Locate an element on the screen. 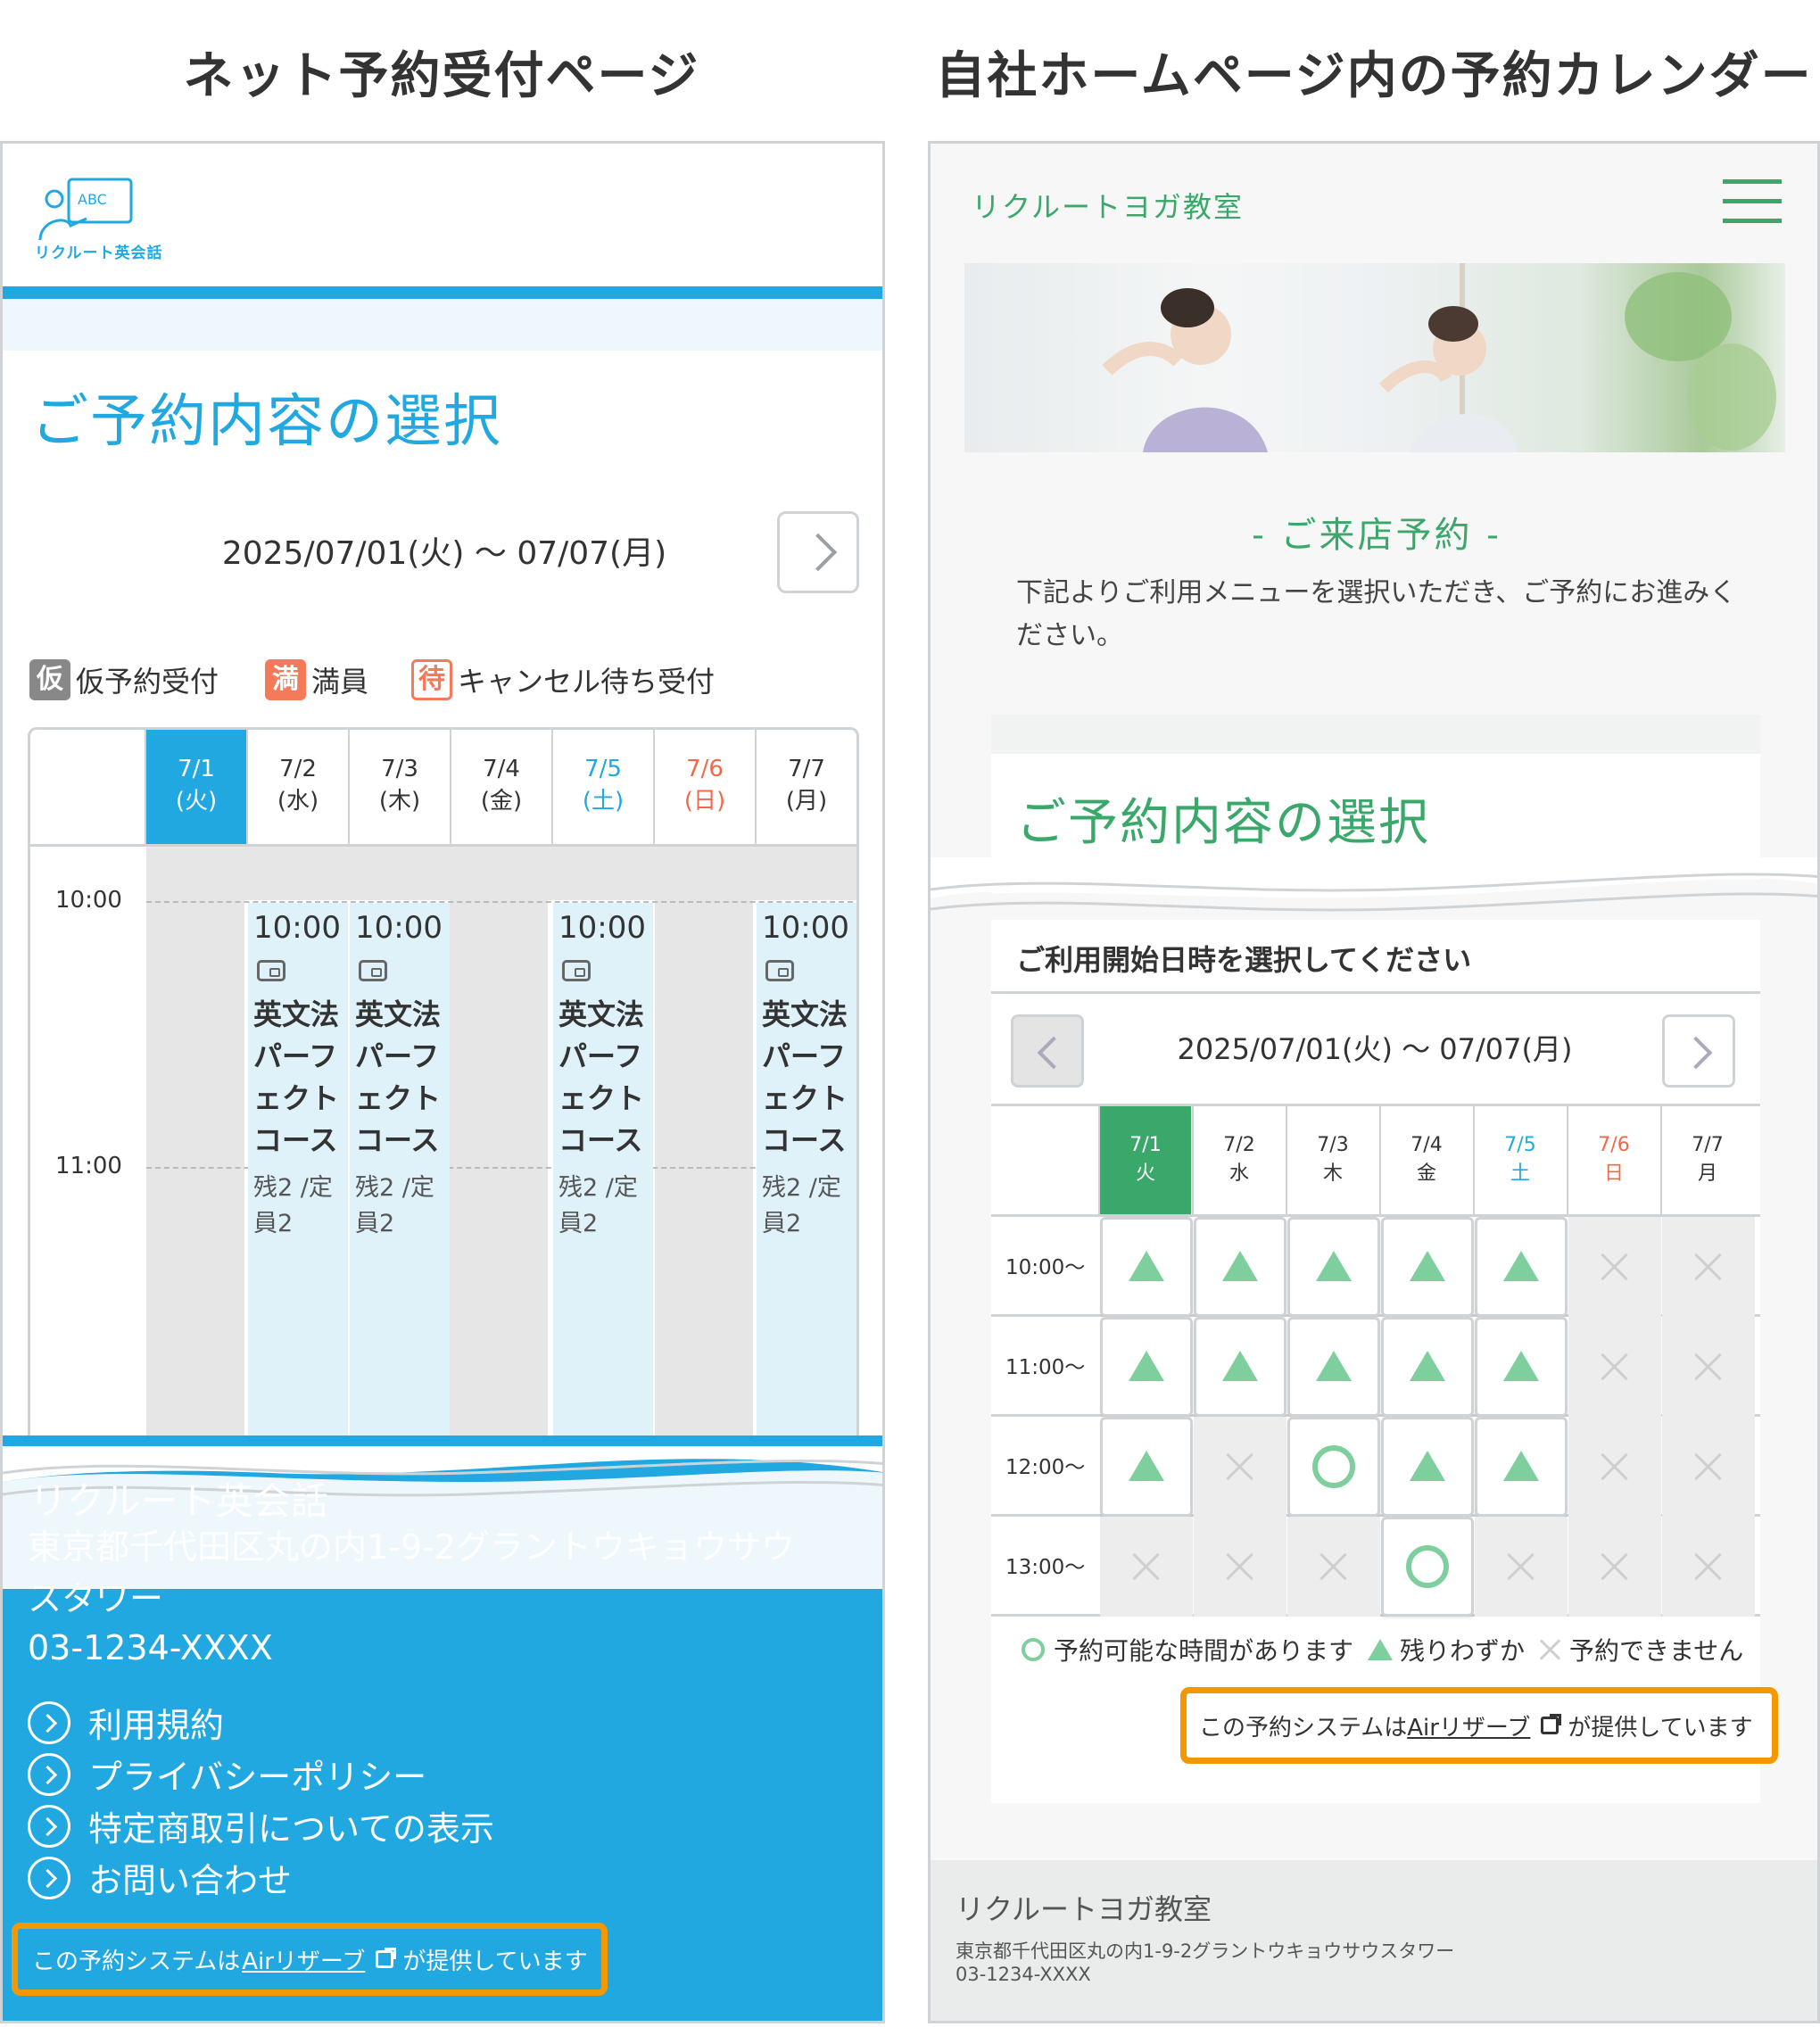  day-date: 7/2 is located at coordinates (1239, 1145).